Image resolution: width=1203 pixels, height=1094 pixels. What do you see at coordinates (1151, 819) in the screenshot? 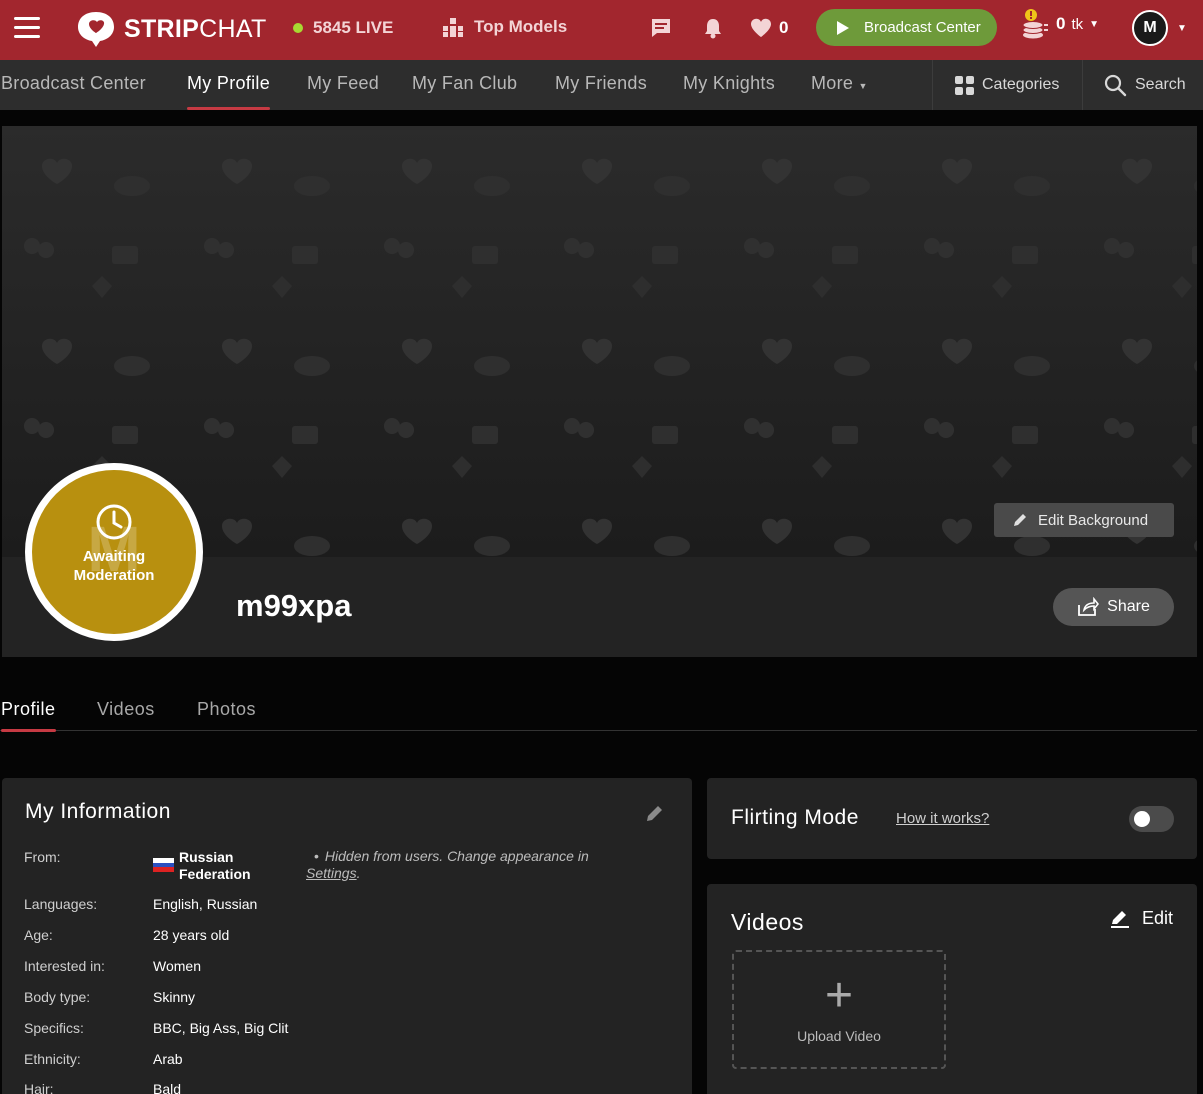
I see `flirting-mode-toggle` at bounding box center [1151, 819].